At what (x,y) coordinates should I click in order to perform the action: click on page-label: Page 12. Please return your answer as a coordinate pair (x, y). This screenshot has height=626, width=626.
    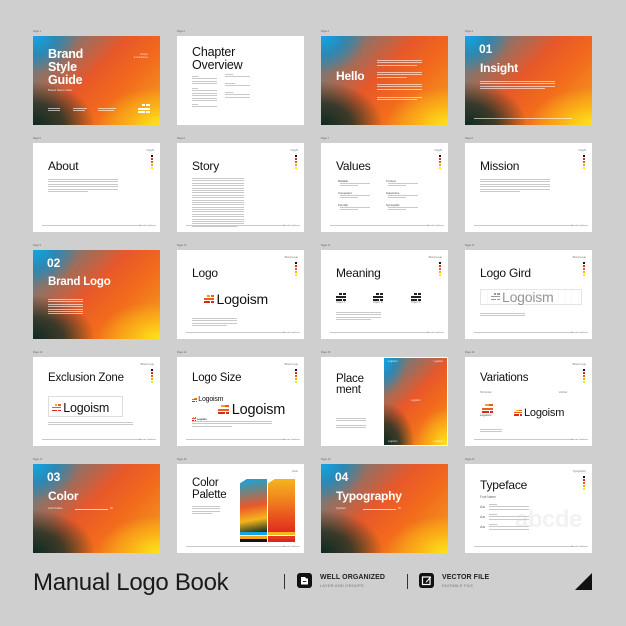
    Looking at the image, I should click on (470, 245).